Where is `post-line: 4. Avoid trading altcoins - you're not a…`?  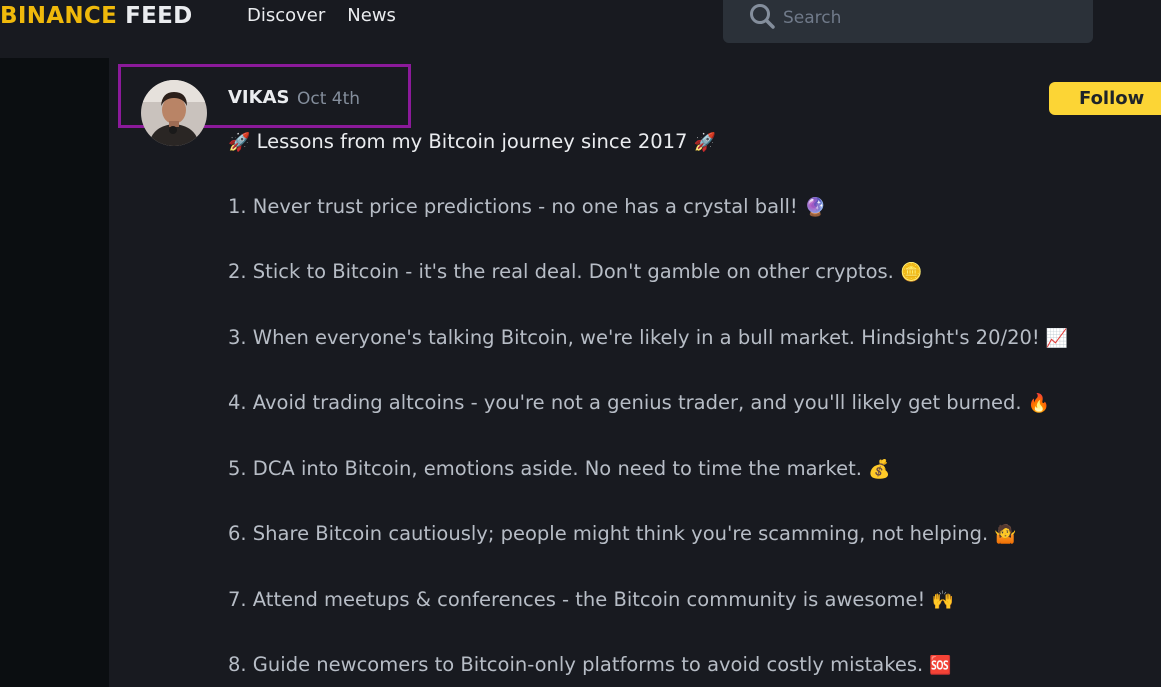 post-line: 4. Avoid trading altcoins - you're not a… is located at coordinates (639, 403).